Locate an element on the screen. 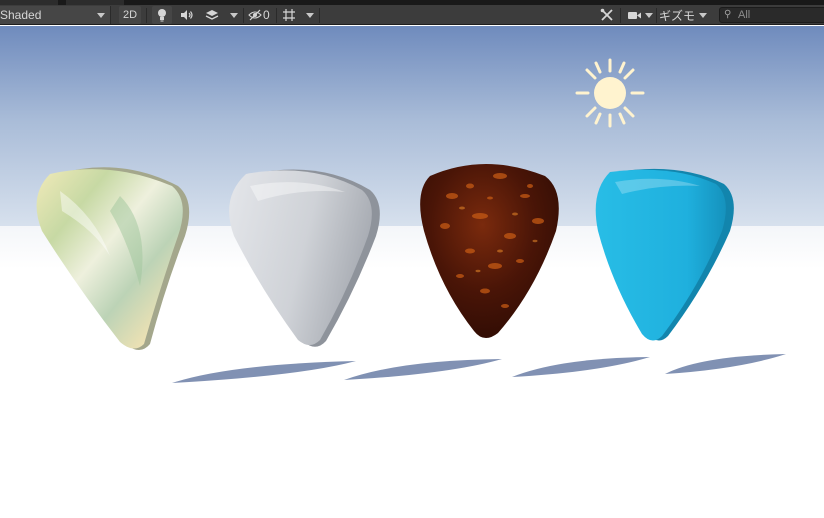 This screenshot has height=518, width=824. 2d-mode-toggle: 2D is located at coordinates (130, 15).